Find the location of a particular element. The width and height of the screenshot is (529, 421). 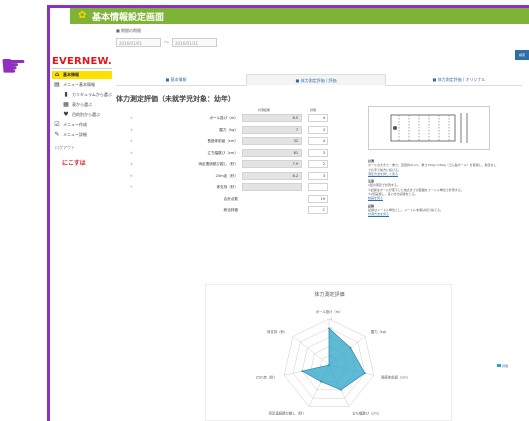

table-row: ② 握力（kg） 7 3 is located at coordinates (223, 131).